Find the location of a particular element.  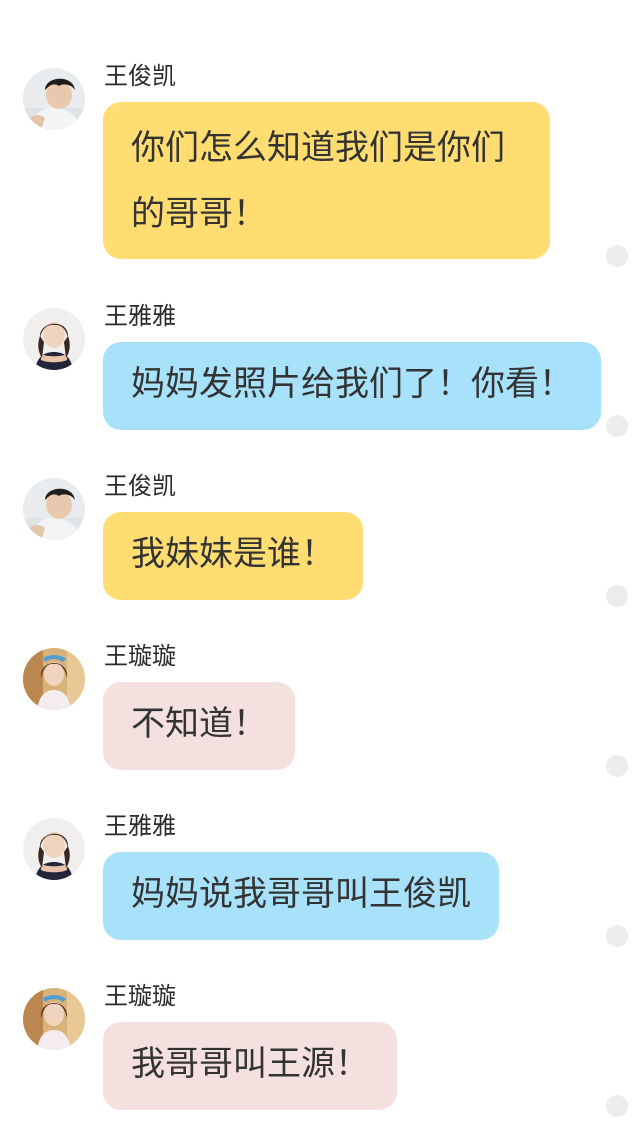

chat-message: 王璇璇 我哥哥叫王源！ is located at coordinates (320, 1047).